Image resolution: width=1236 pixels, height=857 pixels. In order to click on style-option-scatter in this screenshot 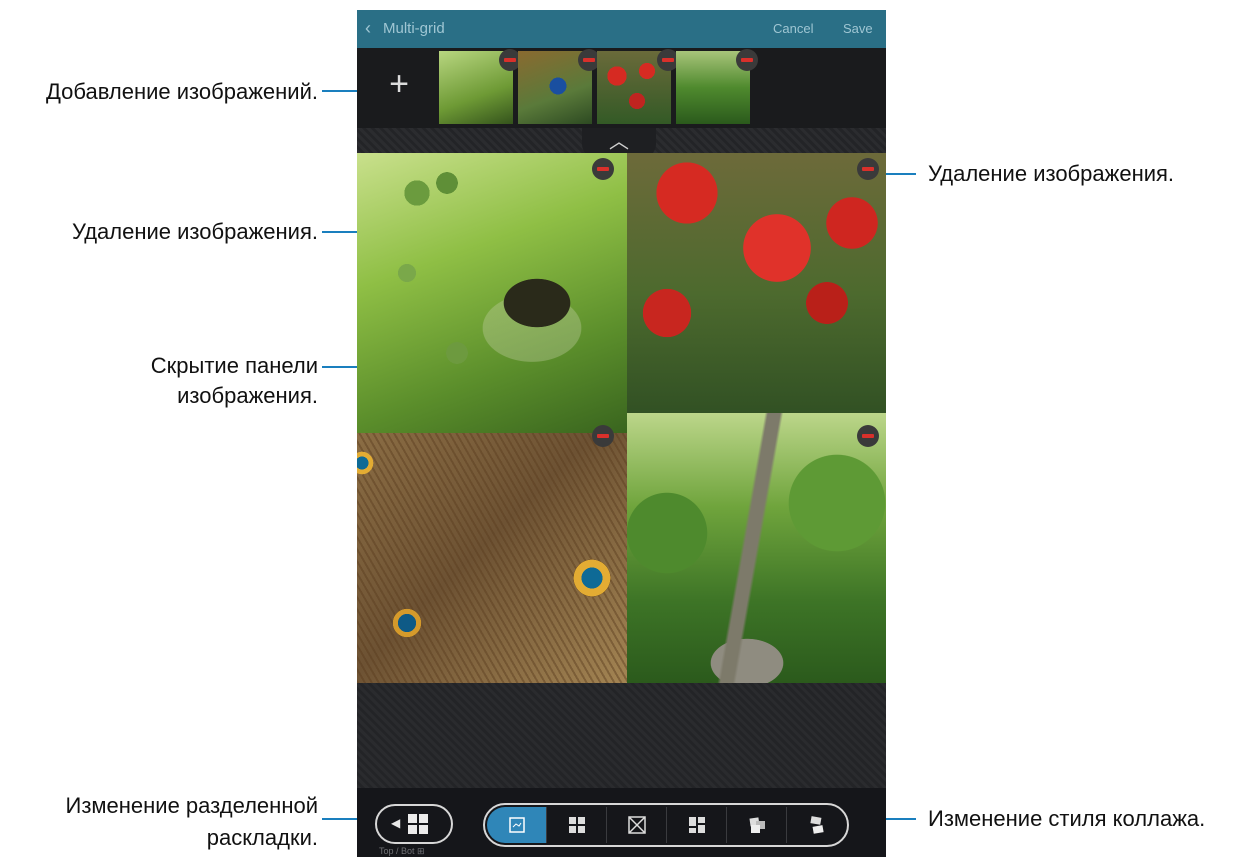, I will do `click(816, 825)`.